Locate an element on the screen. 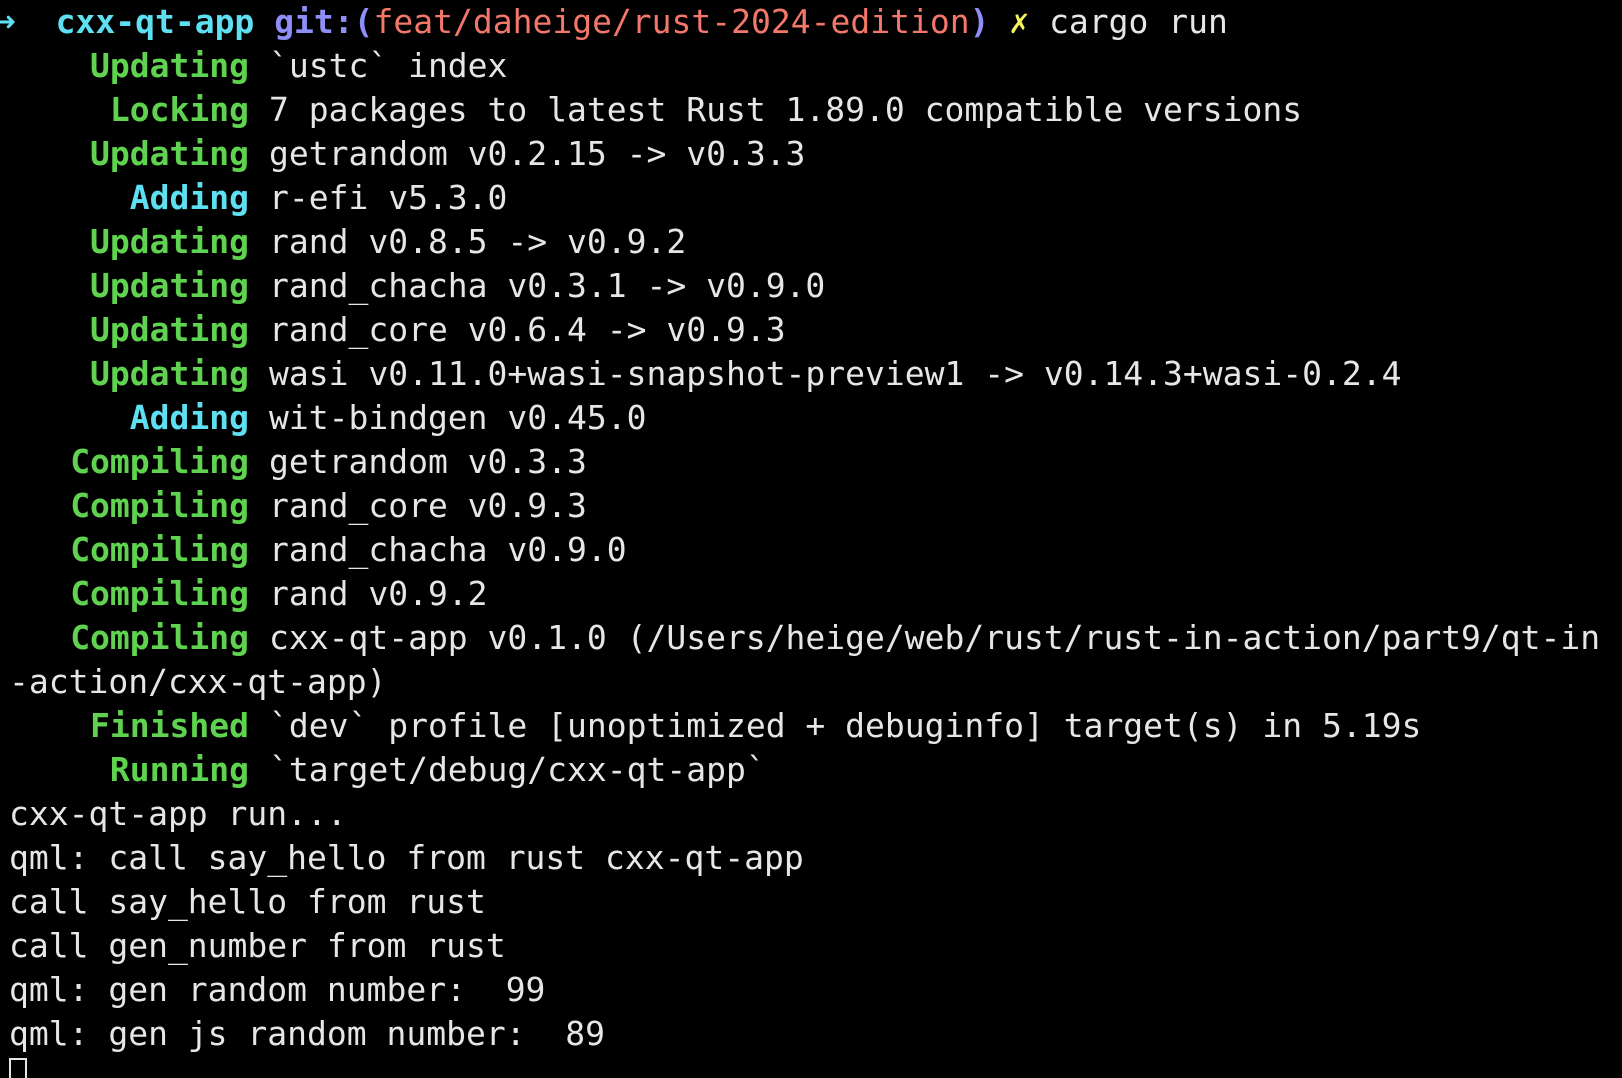  status-label: Finished is located at coordinates (169, 725).